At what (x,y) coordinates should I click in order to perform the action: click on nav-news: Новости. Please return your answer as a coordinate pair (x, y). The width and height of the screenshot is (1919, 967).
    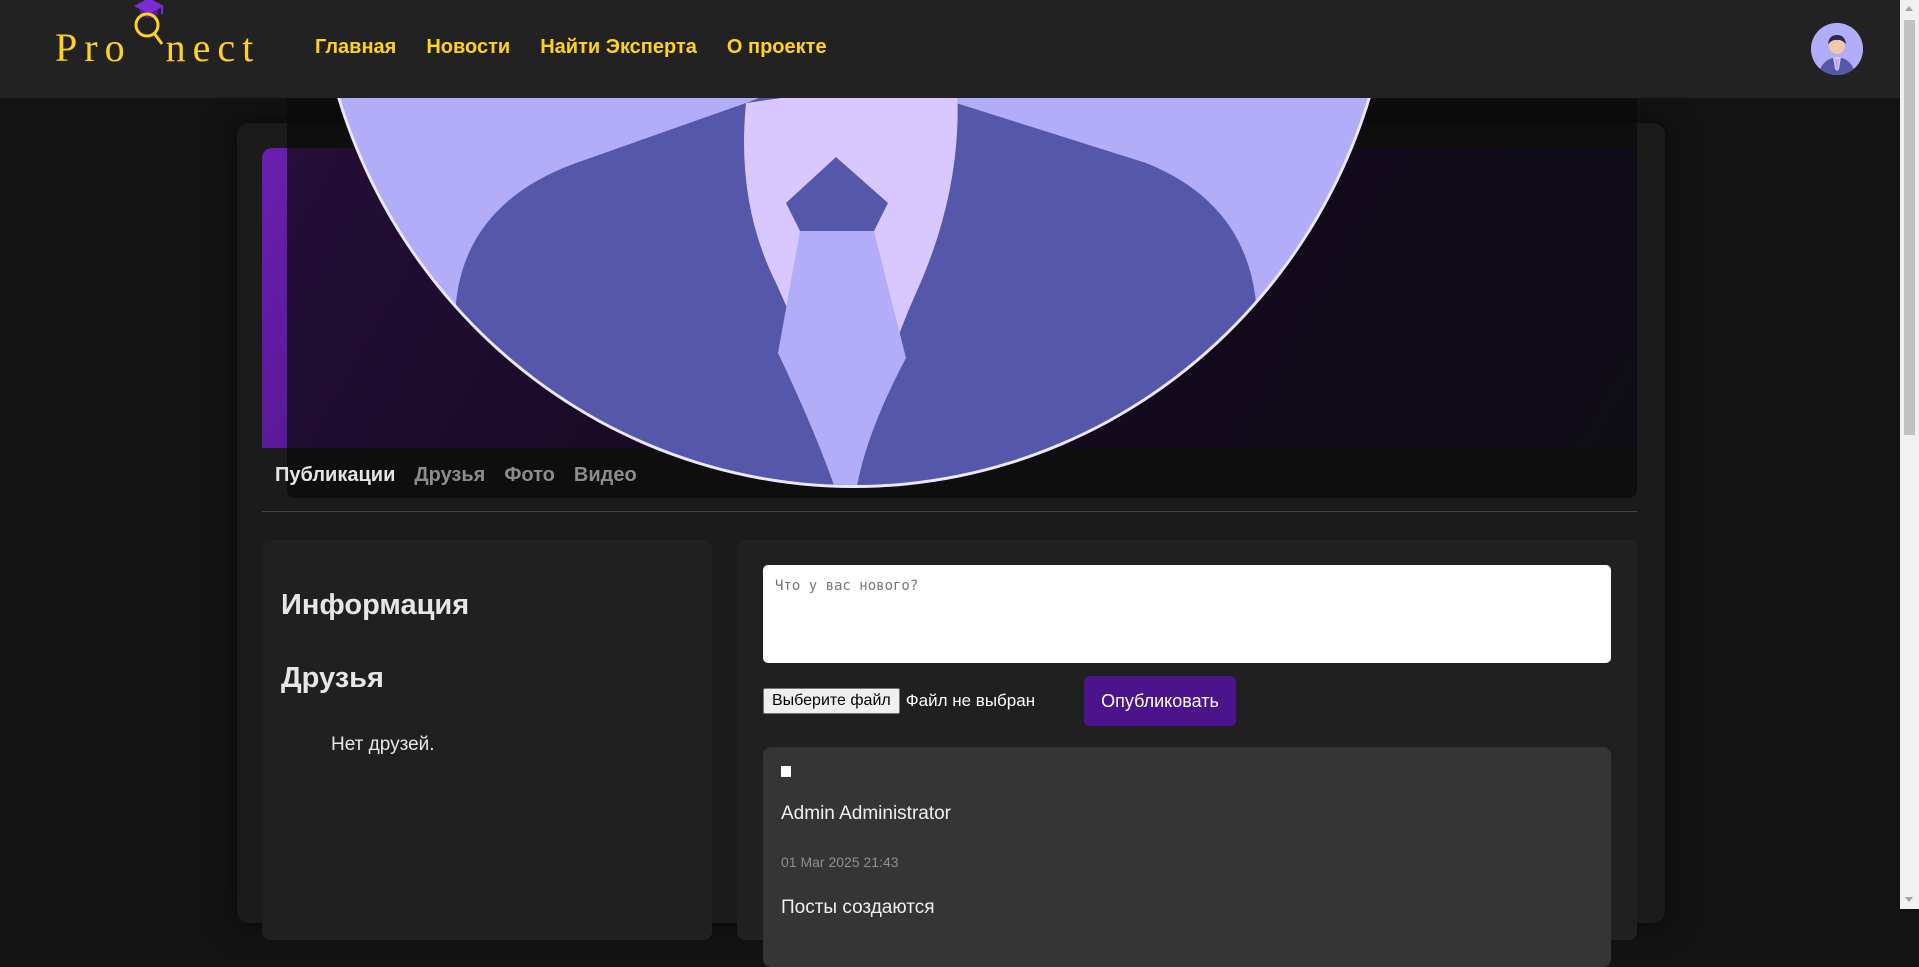
    Looking at the image, I should click on (468, 47).